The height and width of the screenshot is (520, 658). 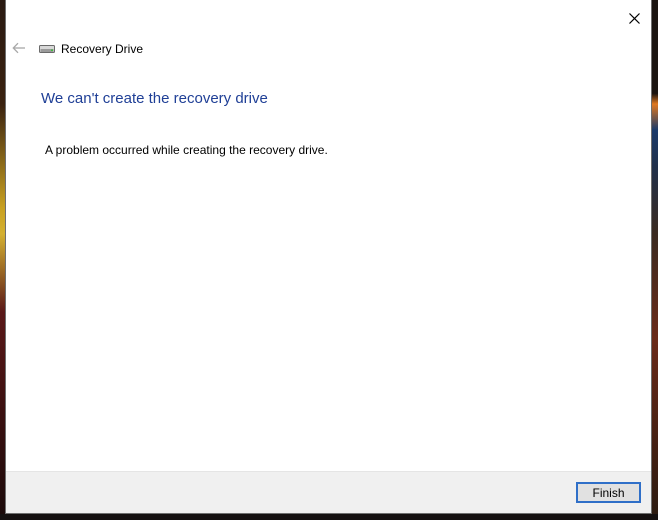 I want to click on app-title: Recovery Drive, so click(x=102, y=49).